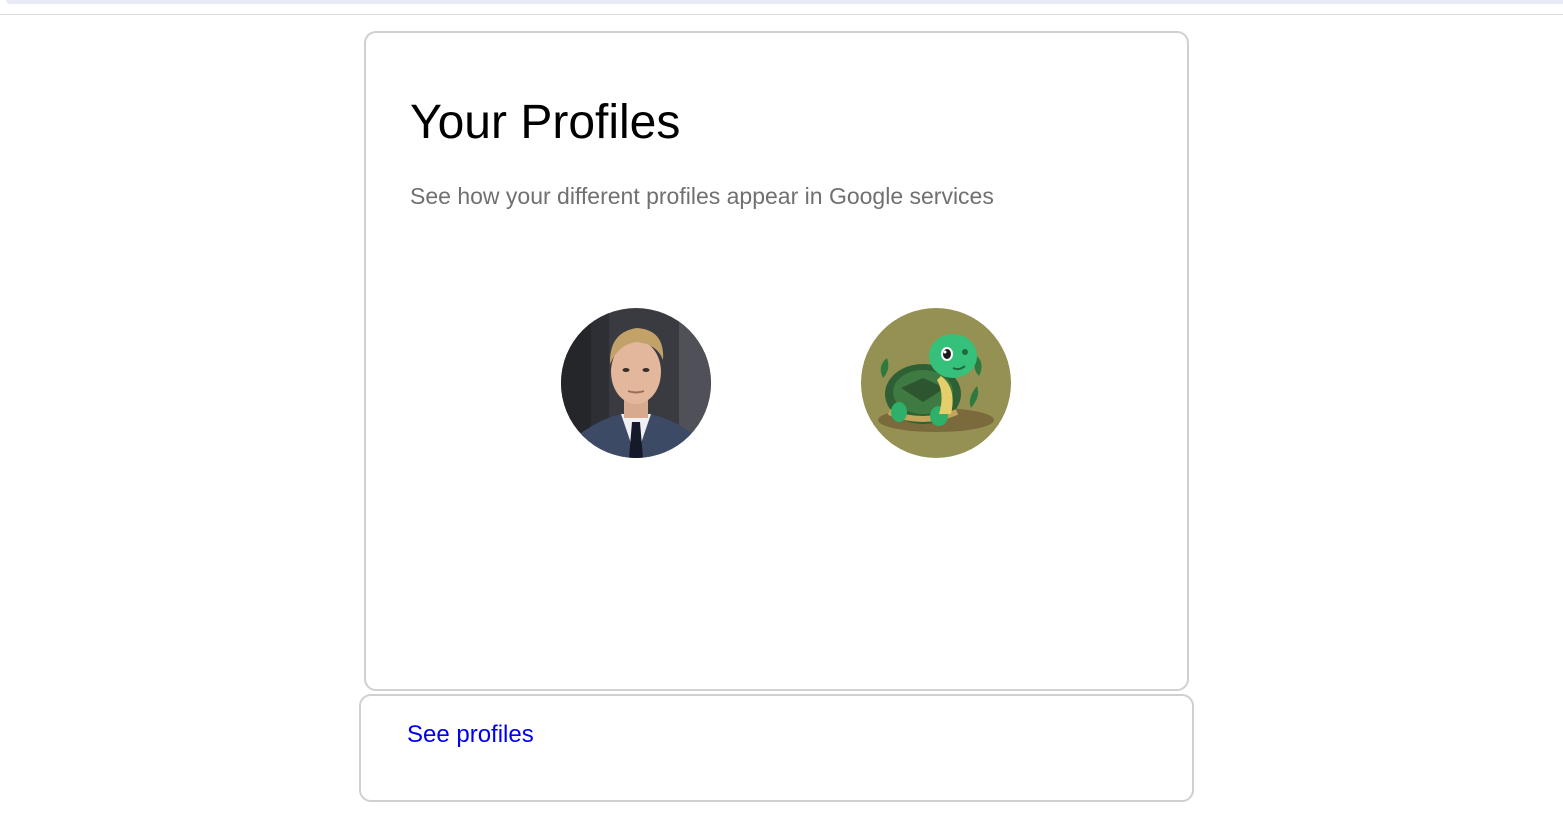 This screenshot has height=822, width=1563. I want to click on footer-card: See profiles, so click(776, 748).